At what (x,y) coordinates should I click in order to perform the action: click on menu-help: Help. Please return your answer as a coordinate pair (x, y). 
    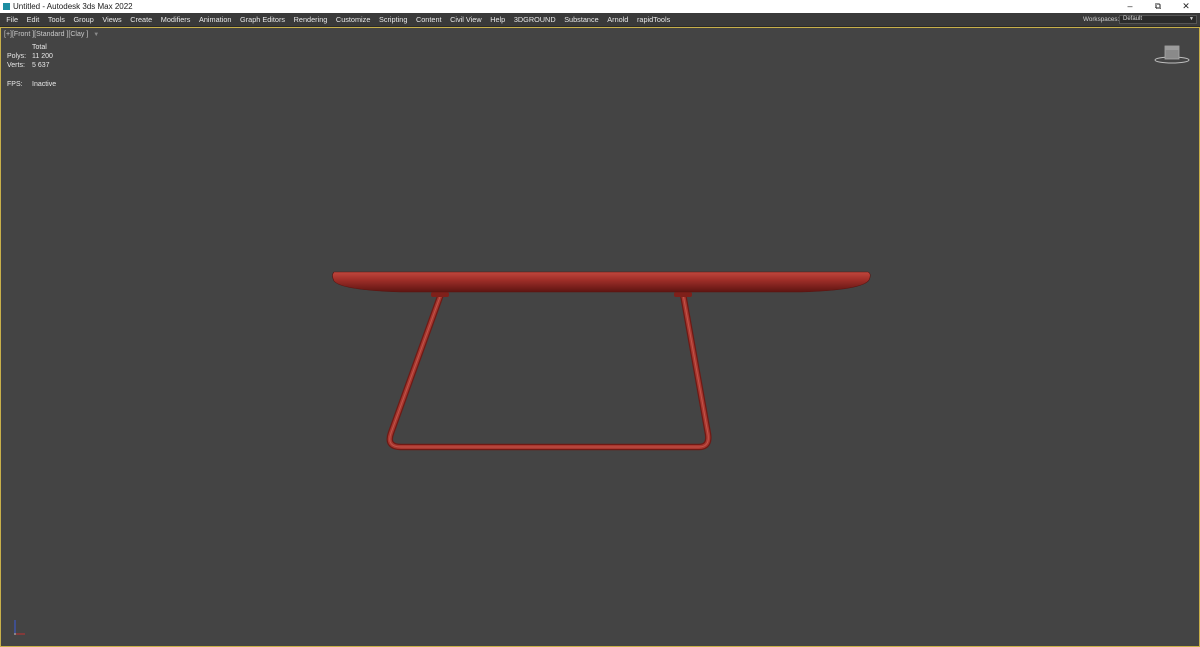
    Looking at the image, I should click on (498, 19).